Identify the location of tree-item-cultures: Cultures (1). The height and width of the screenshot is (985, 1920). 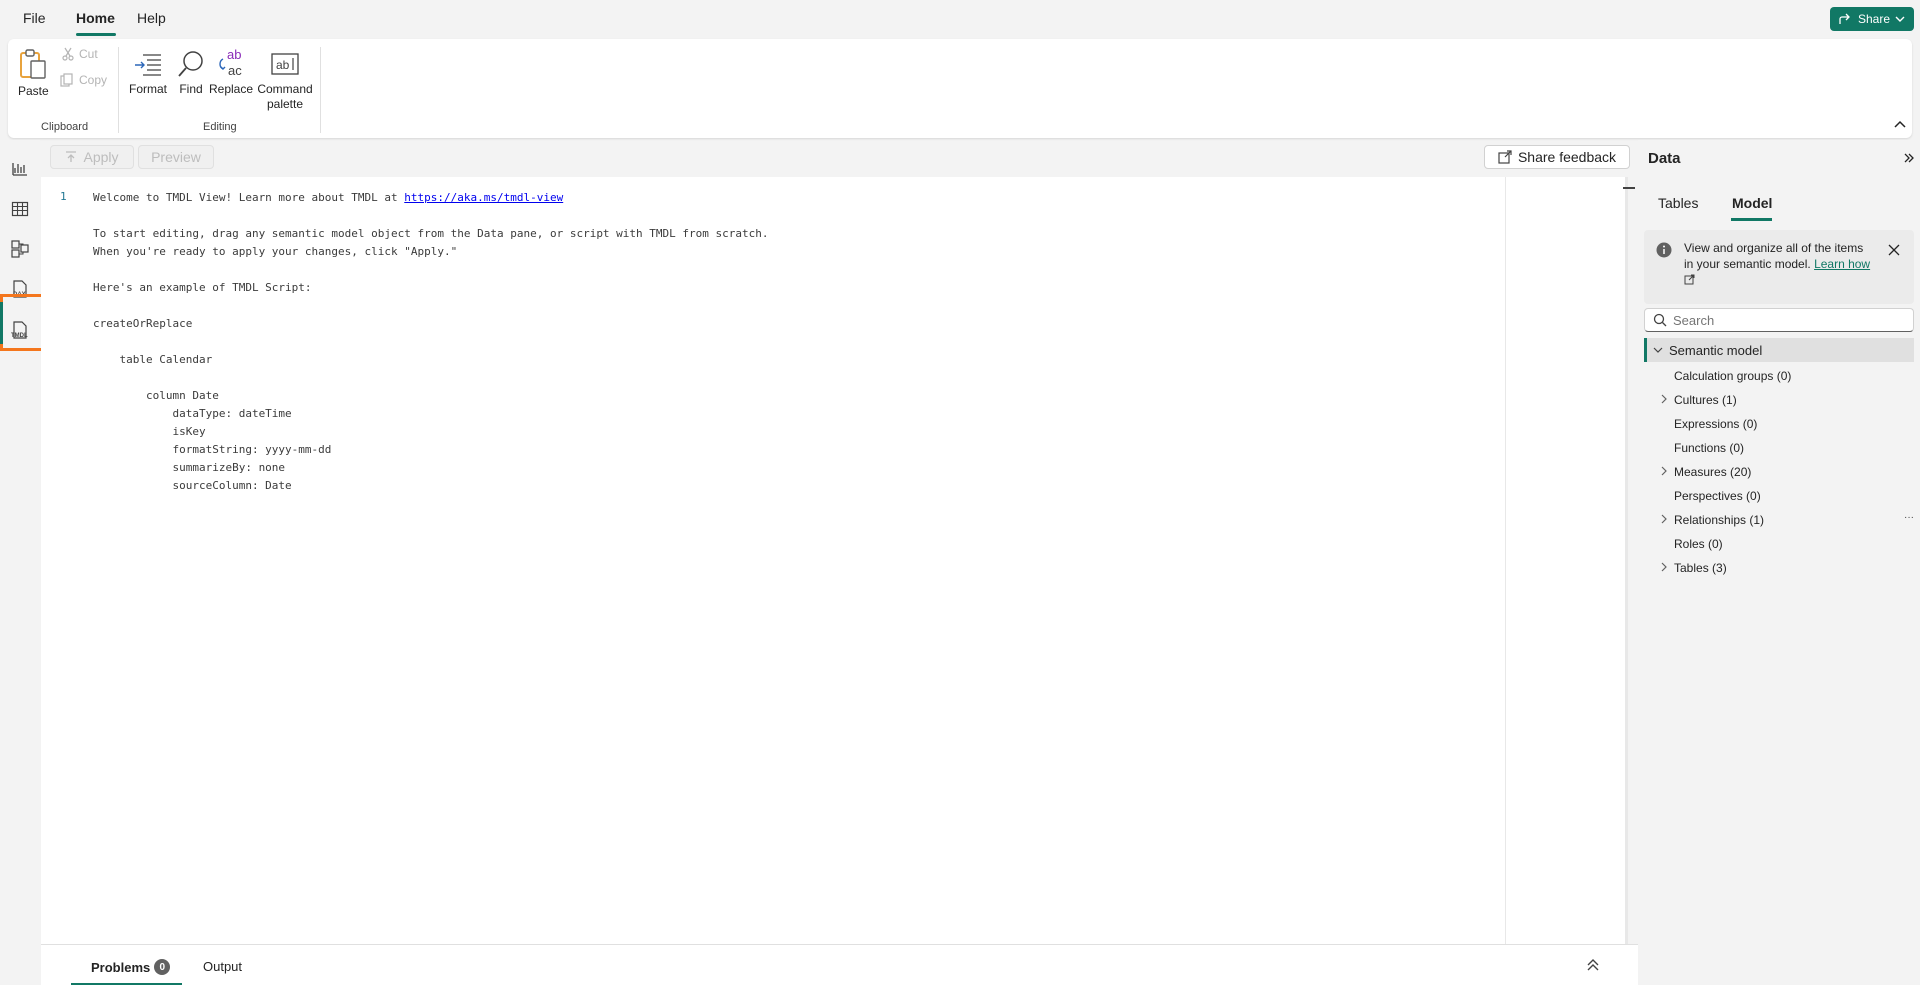
(1699, 400).